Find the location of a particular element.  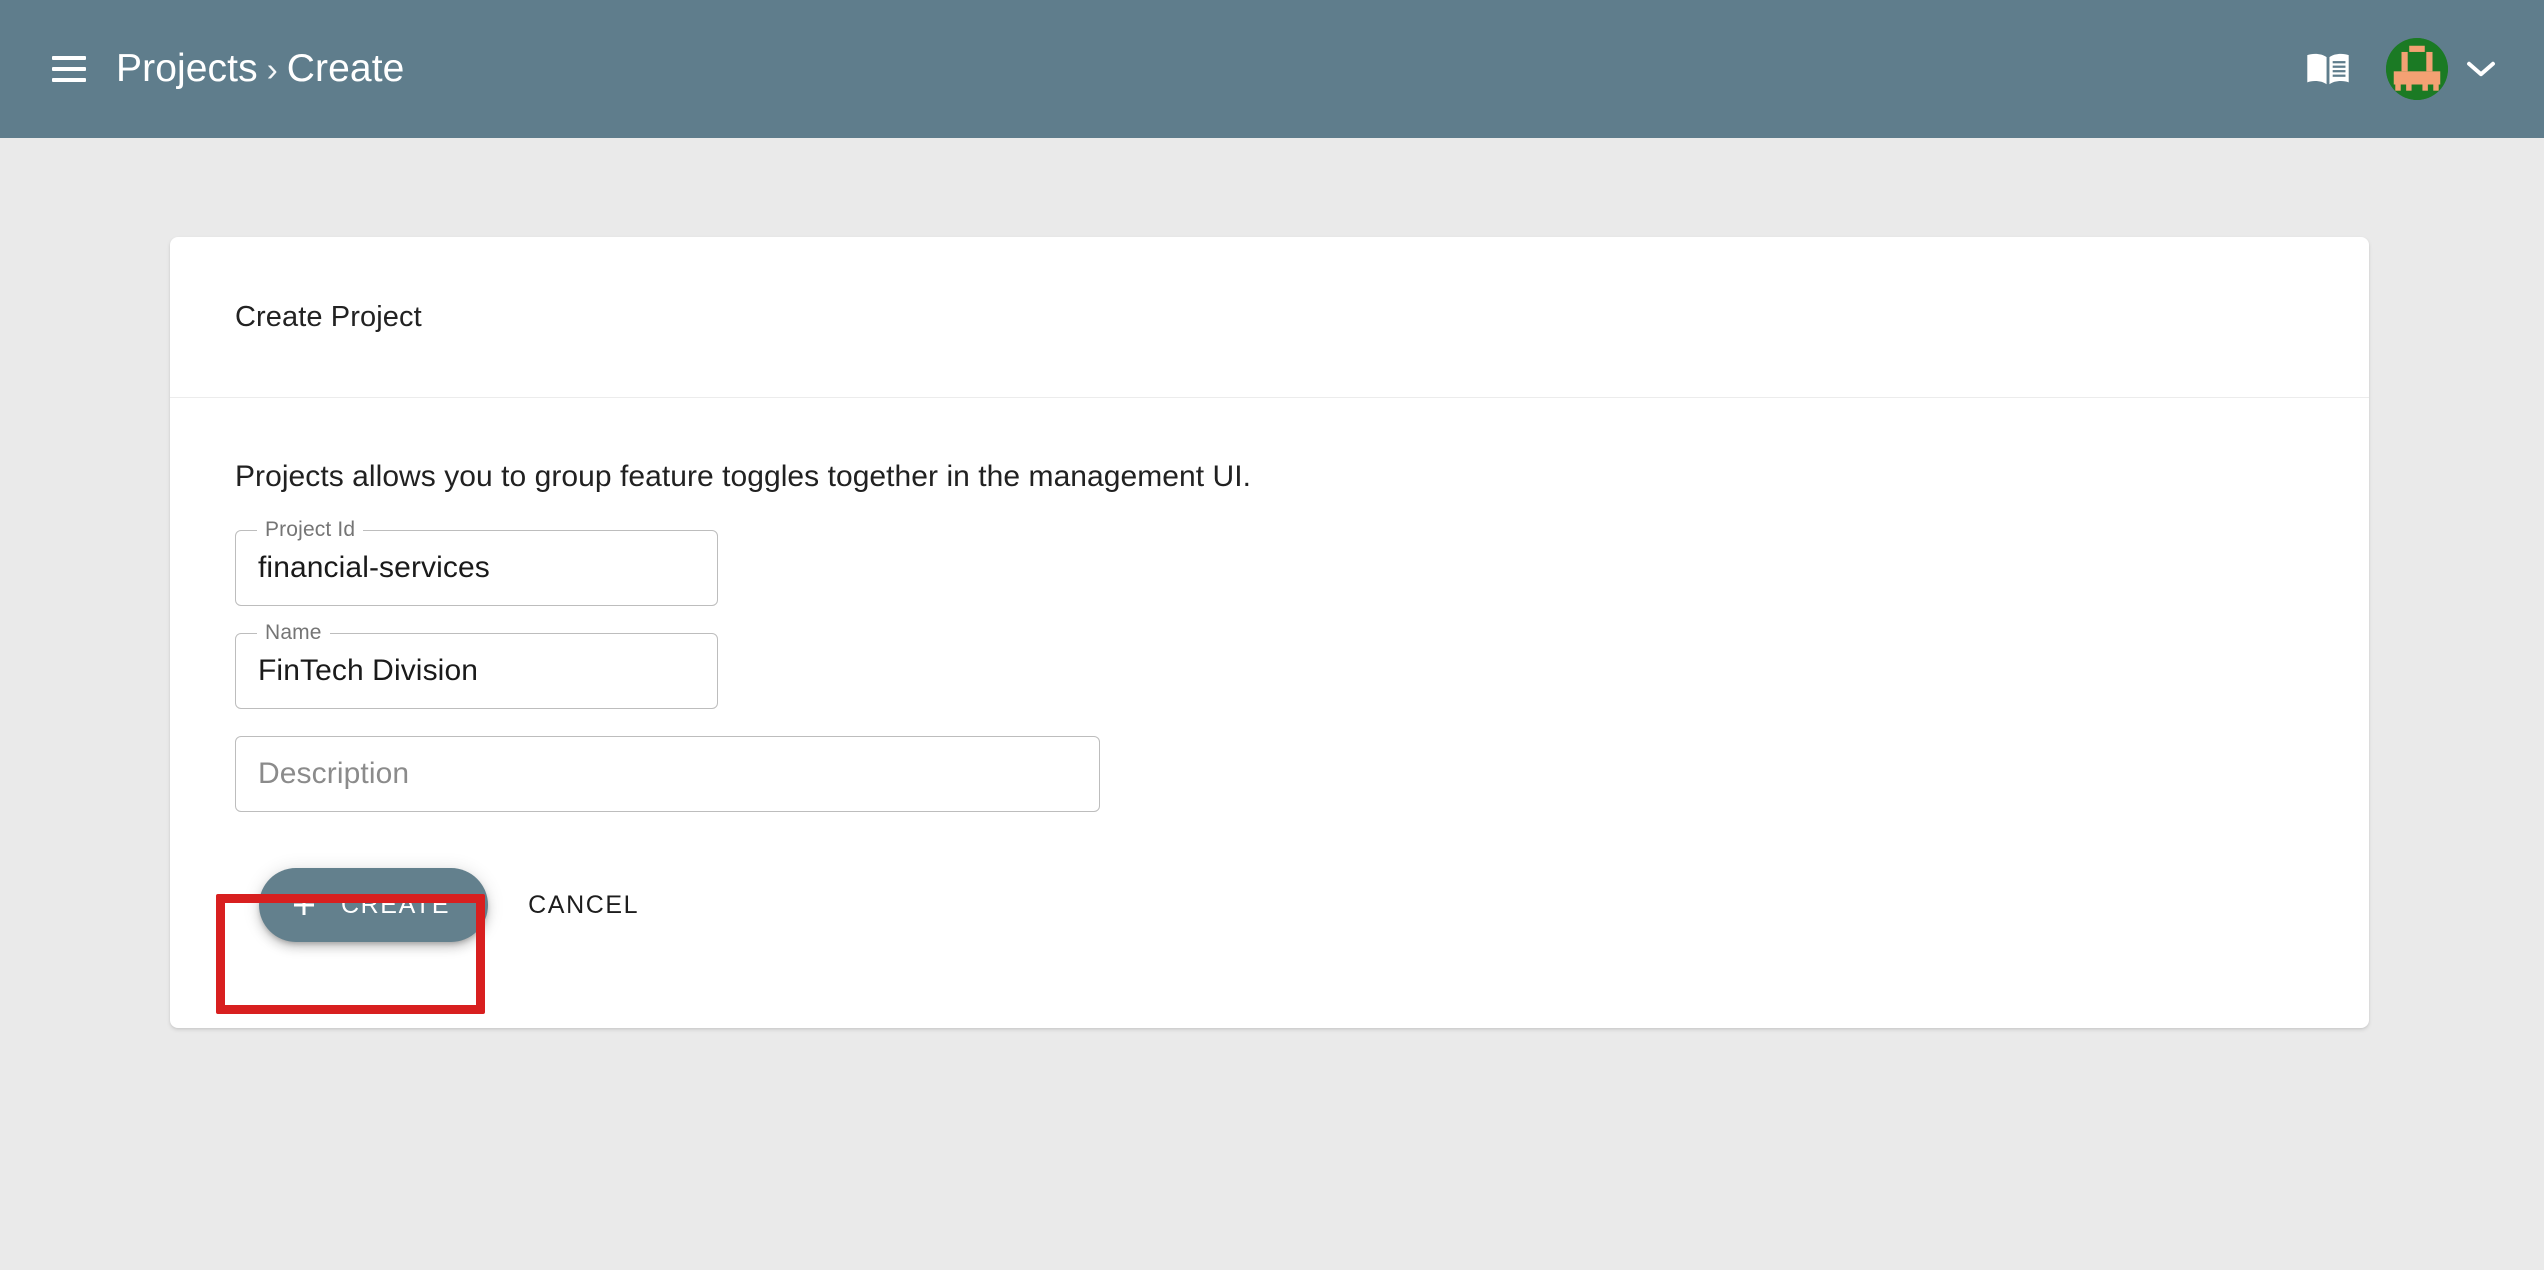

create-button: CREATE is located at coordinates (374, 905).